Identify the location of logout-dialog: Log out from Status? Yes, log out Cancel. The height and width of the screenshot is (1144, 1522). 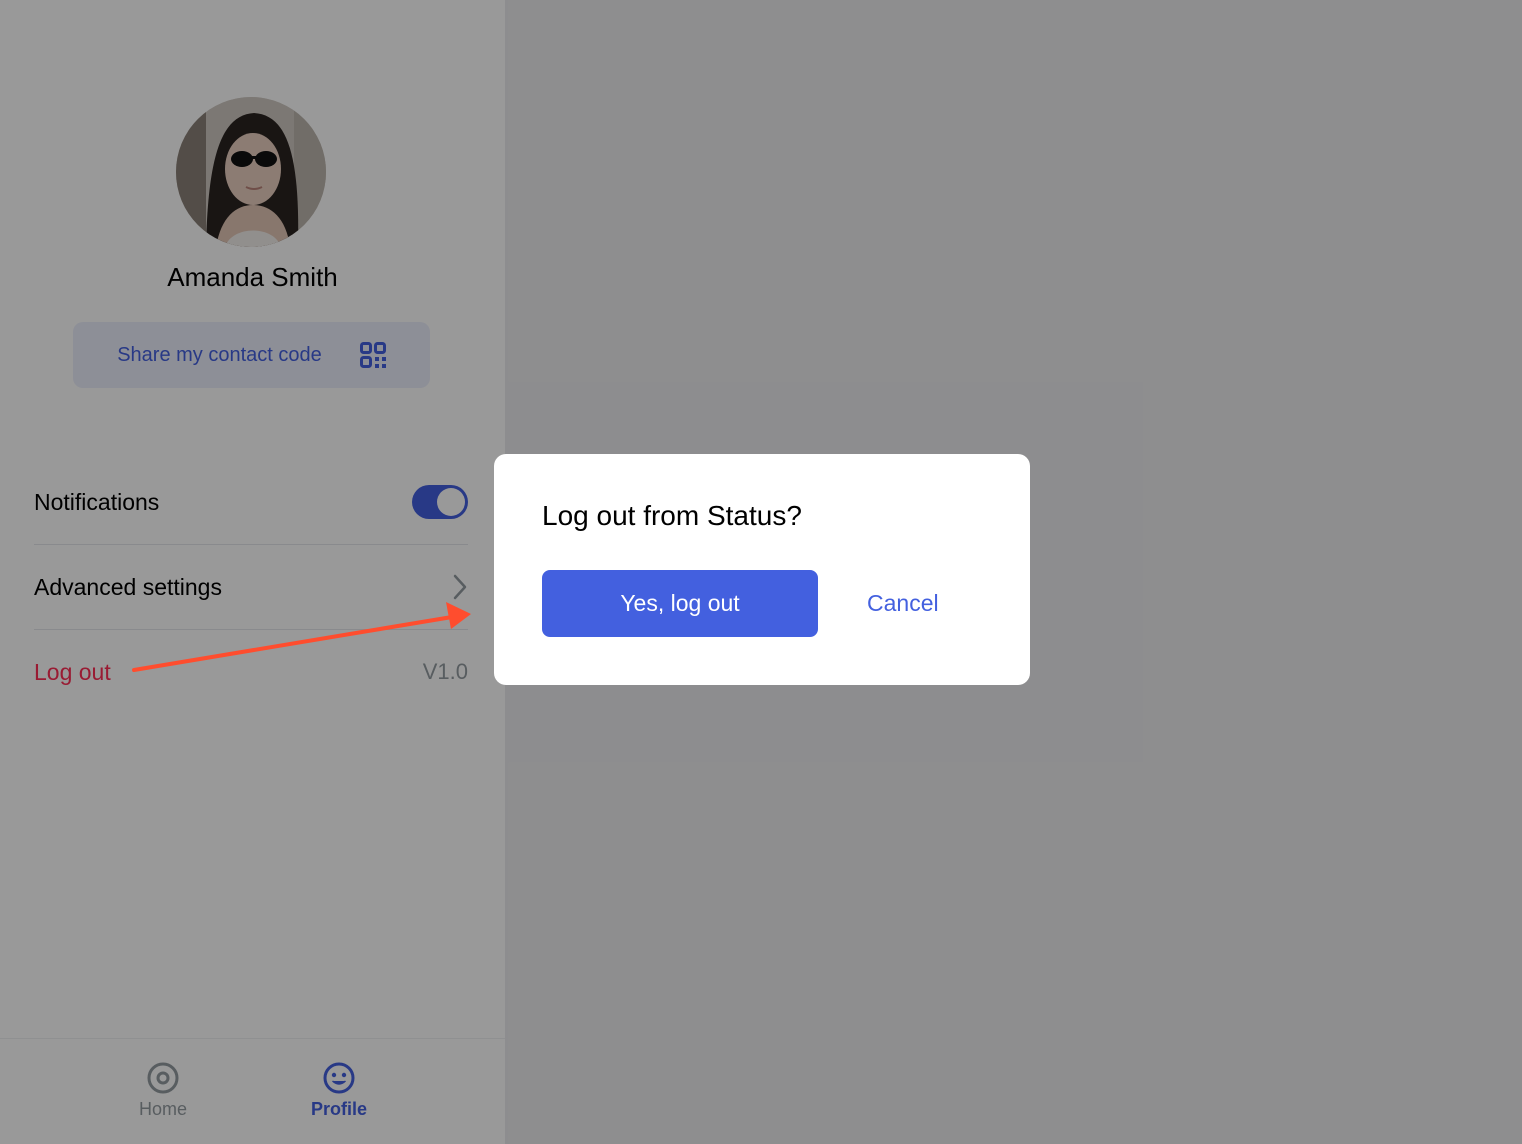
(762, 569).